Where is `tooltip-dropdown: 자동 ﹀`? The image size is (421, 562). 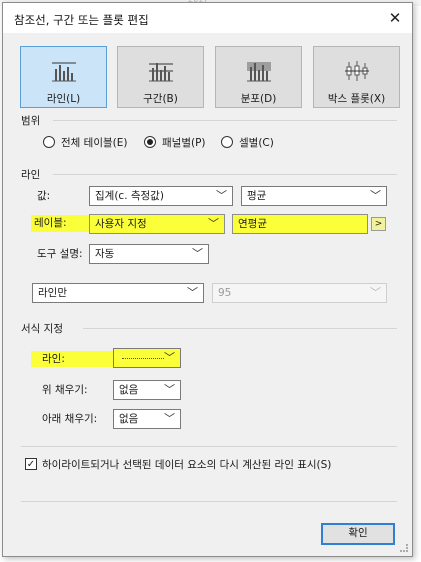
tooltip-dropdown: 자동 ﹀ is located at coordinates (149, 254).